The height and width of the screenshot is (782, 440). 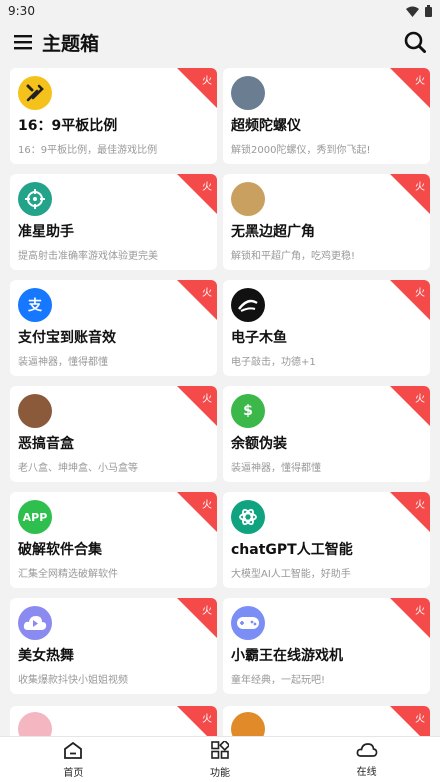 What do you see at coordinates (248, 623) in the screenshot?
I see `gamepad-icon` at bounding box center [248, 623].